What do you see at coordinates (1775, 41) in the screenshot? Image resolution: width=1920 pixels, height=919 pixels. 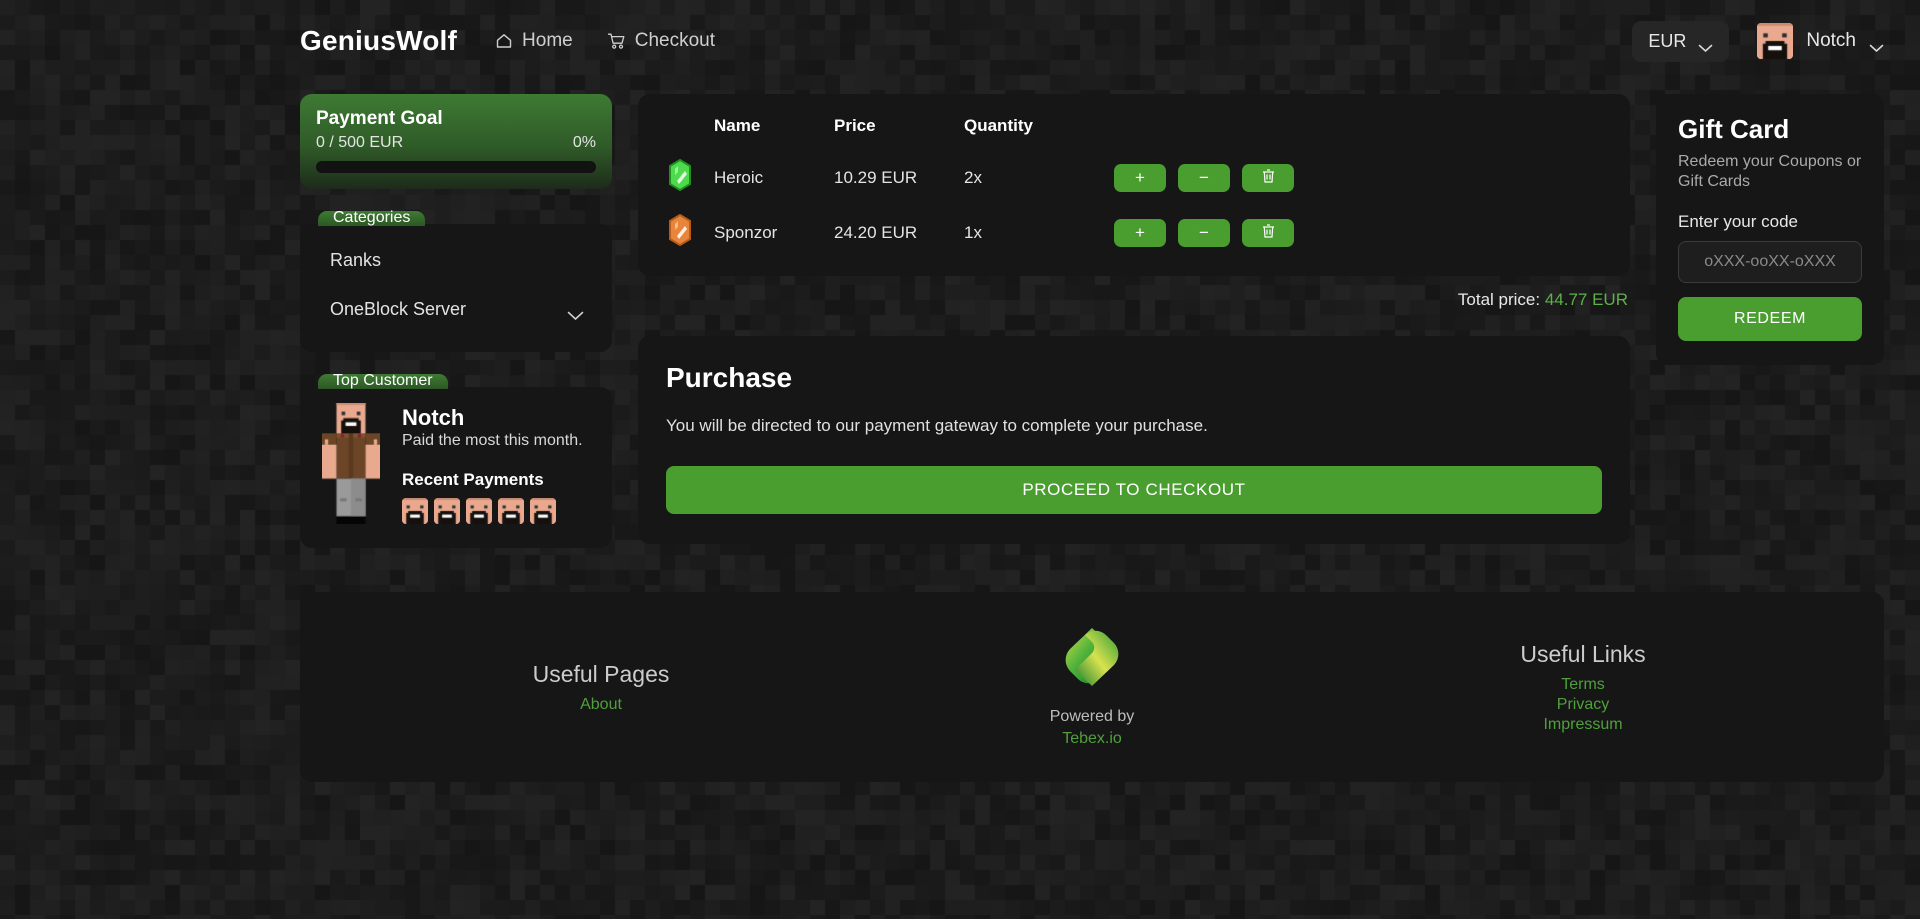 I see `notch-avatar` at bounding box center [1775, 41].